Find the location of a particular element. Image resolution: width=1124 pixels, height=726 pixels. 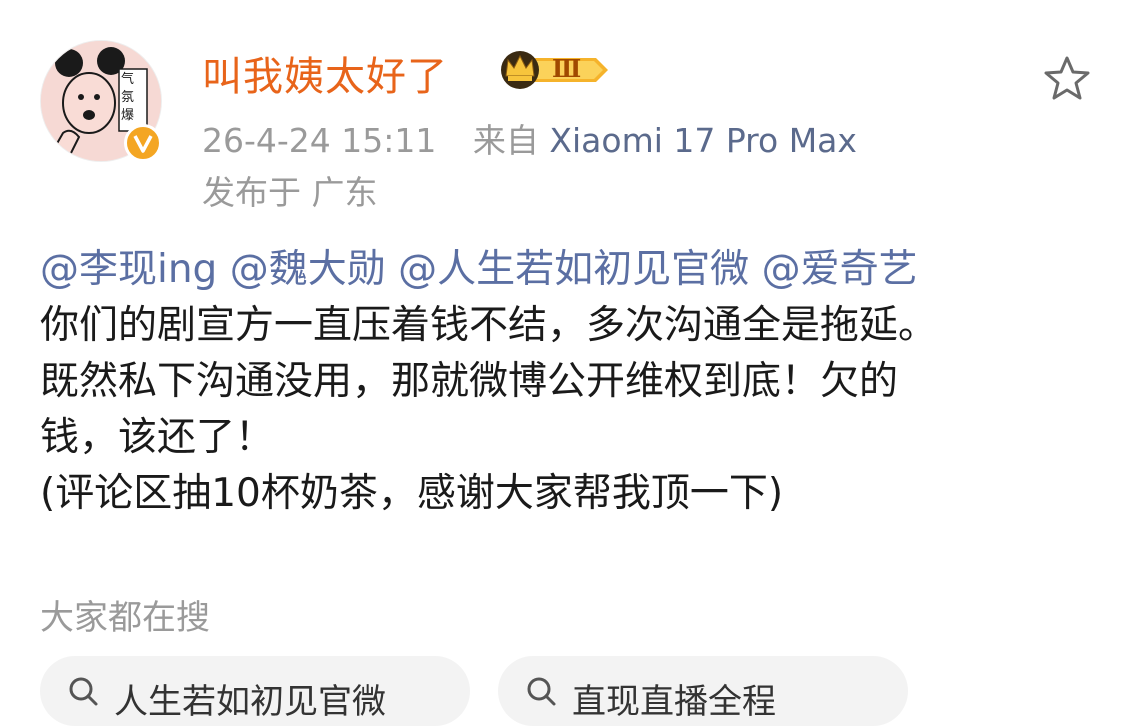

mention-link: @李现ing is located at coordinates (128, 269).